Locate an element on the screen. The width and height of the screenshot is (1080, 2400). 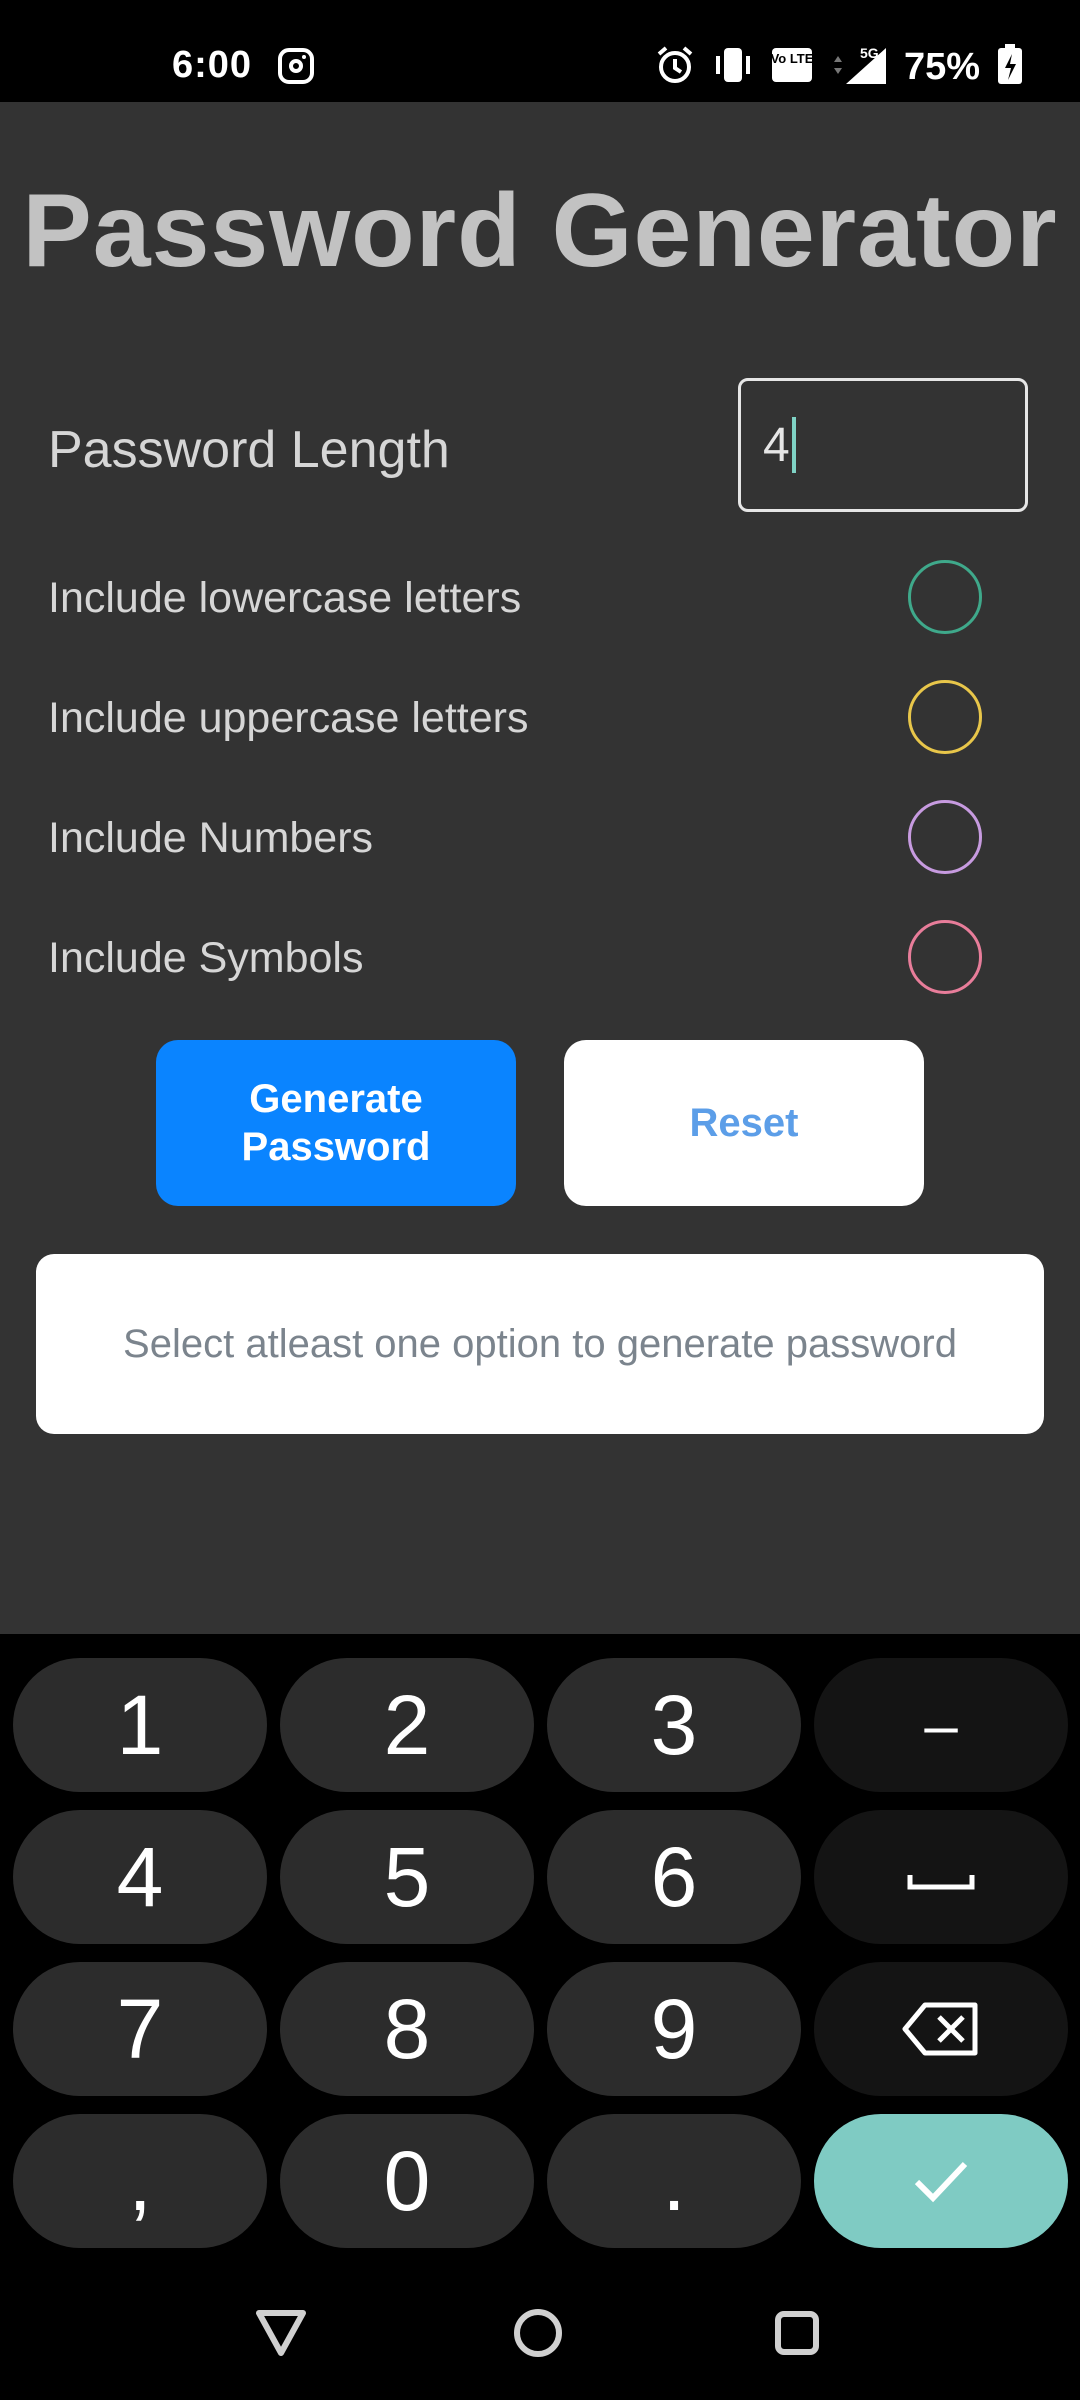
text-cursor is located at coordinates (793, 445).